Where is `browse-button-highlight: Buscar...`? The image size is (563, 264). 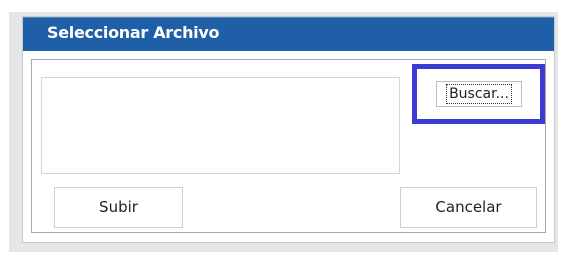
browse-button-highlight: Buscar... is located at coordinates (478, 94).